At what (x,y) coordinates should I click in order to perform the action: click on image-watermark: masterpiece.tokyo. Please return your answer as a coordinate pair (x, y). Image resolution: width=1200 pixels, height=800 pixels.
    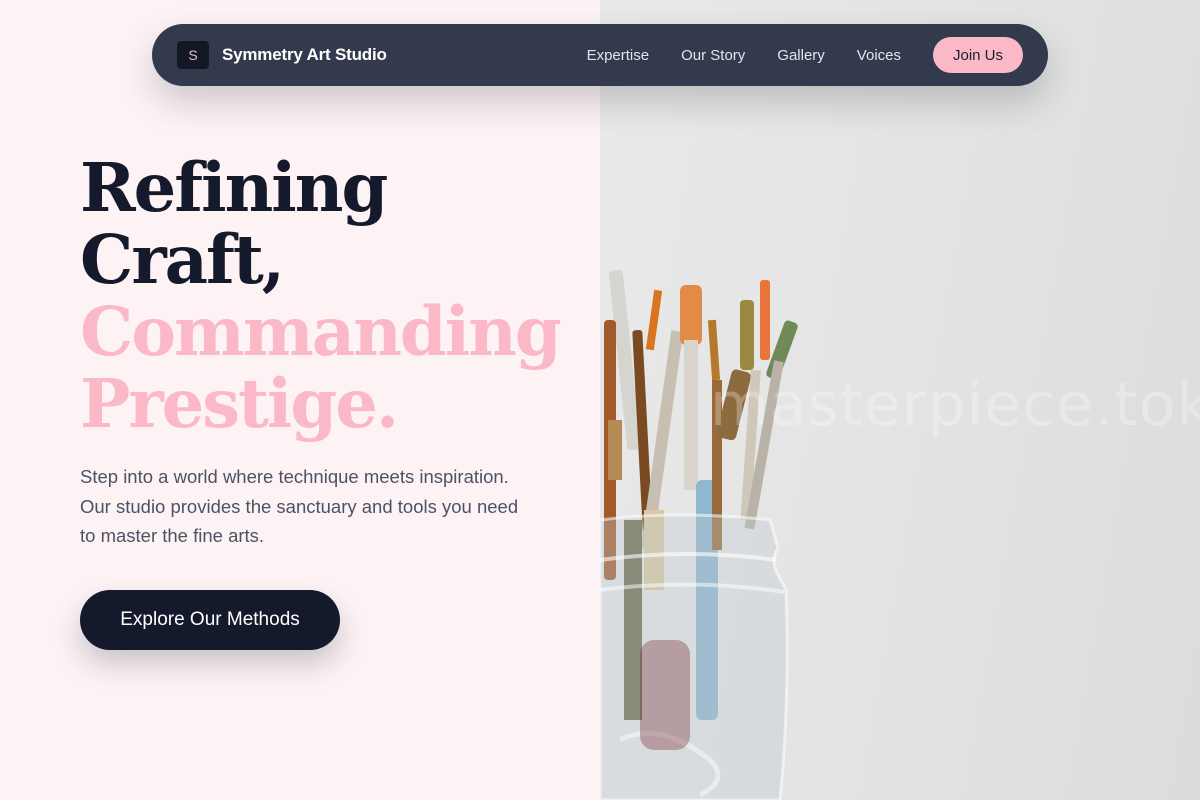
    Looking at the image, I should click on (955, 405).